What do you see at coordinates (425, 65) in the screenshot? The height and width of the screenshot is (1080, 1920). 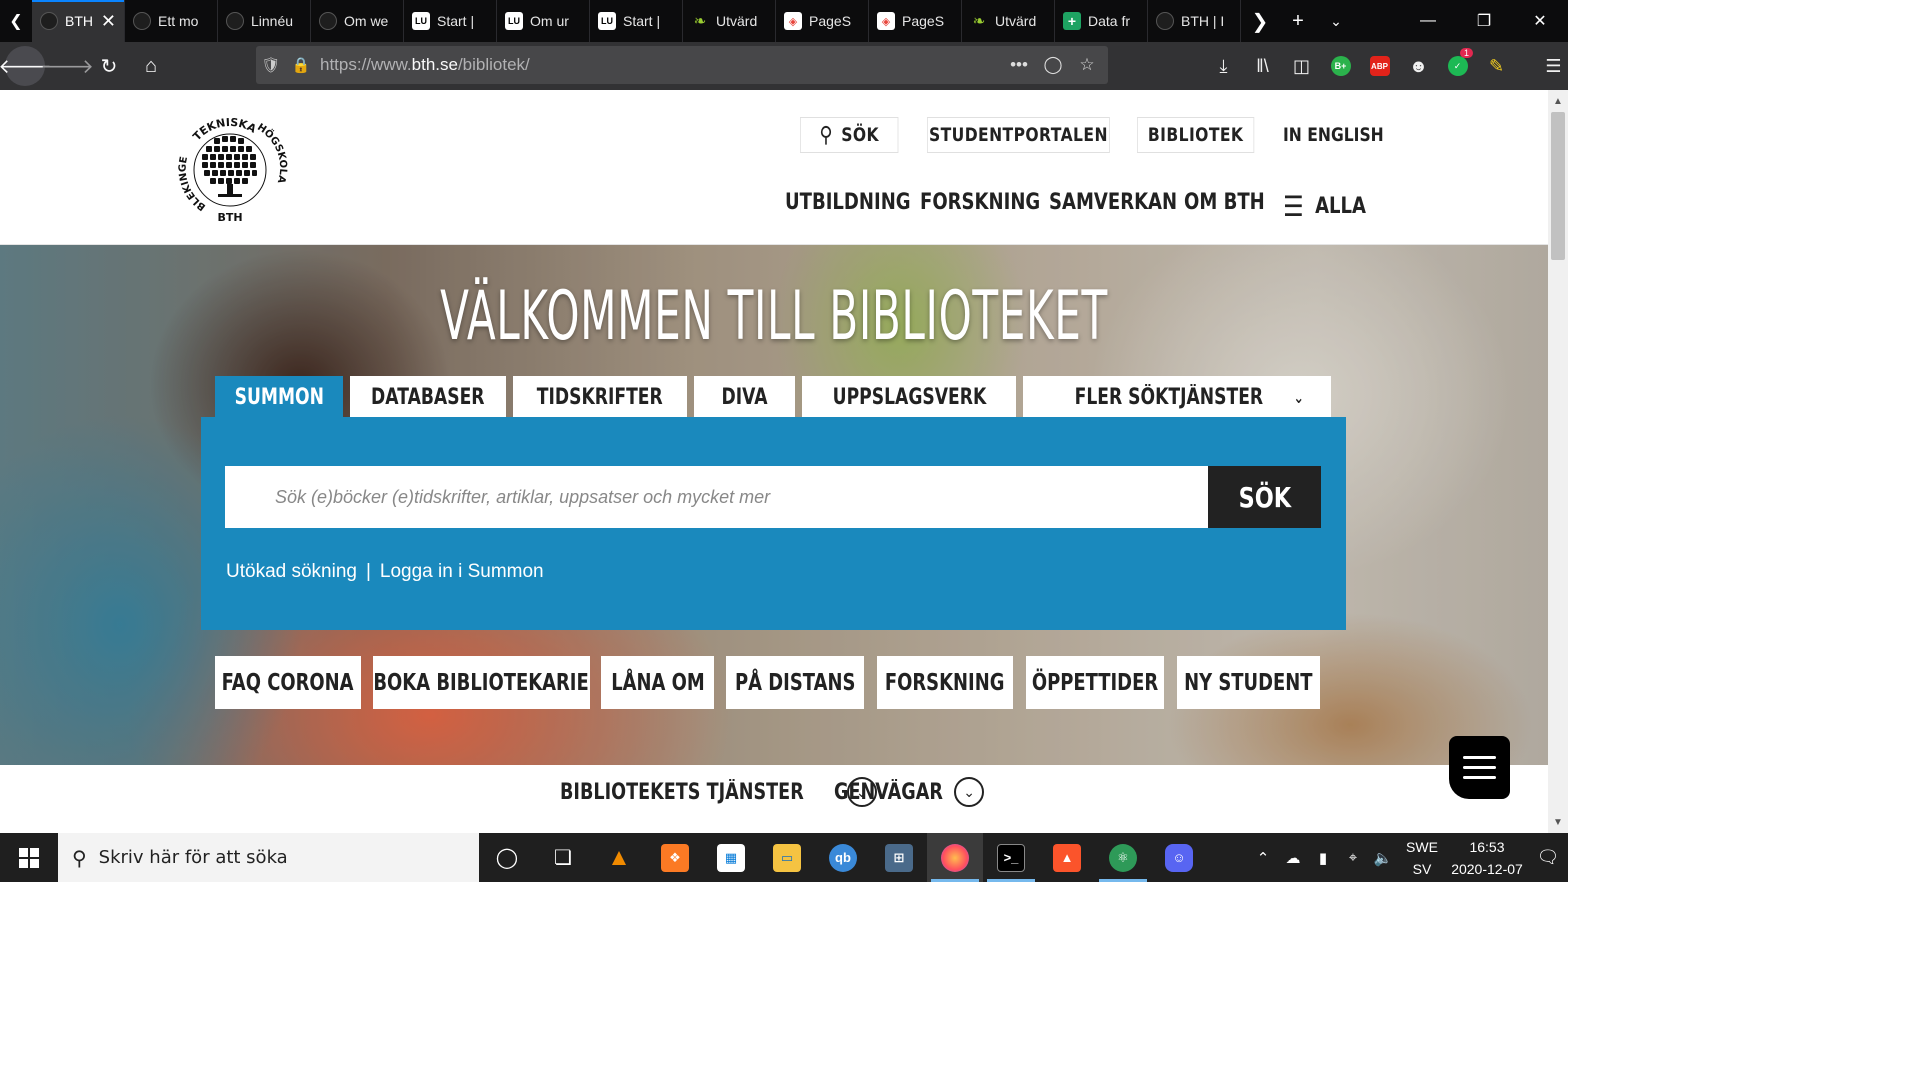 I see `url-text: https://www.bth.se/bibliotek/` at bounding box center [425, 65].